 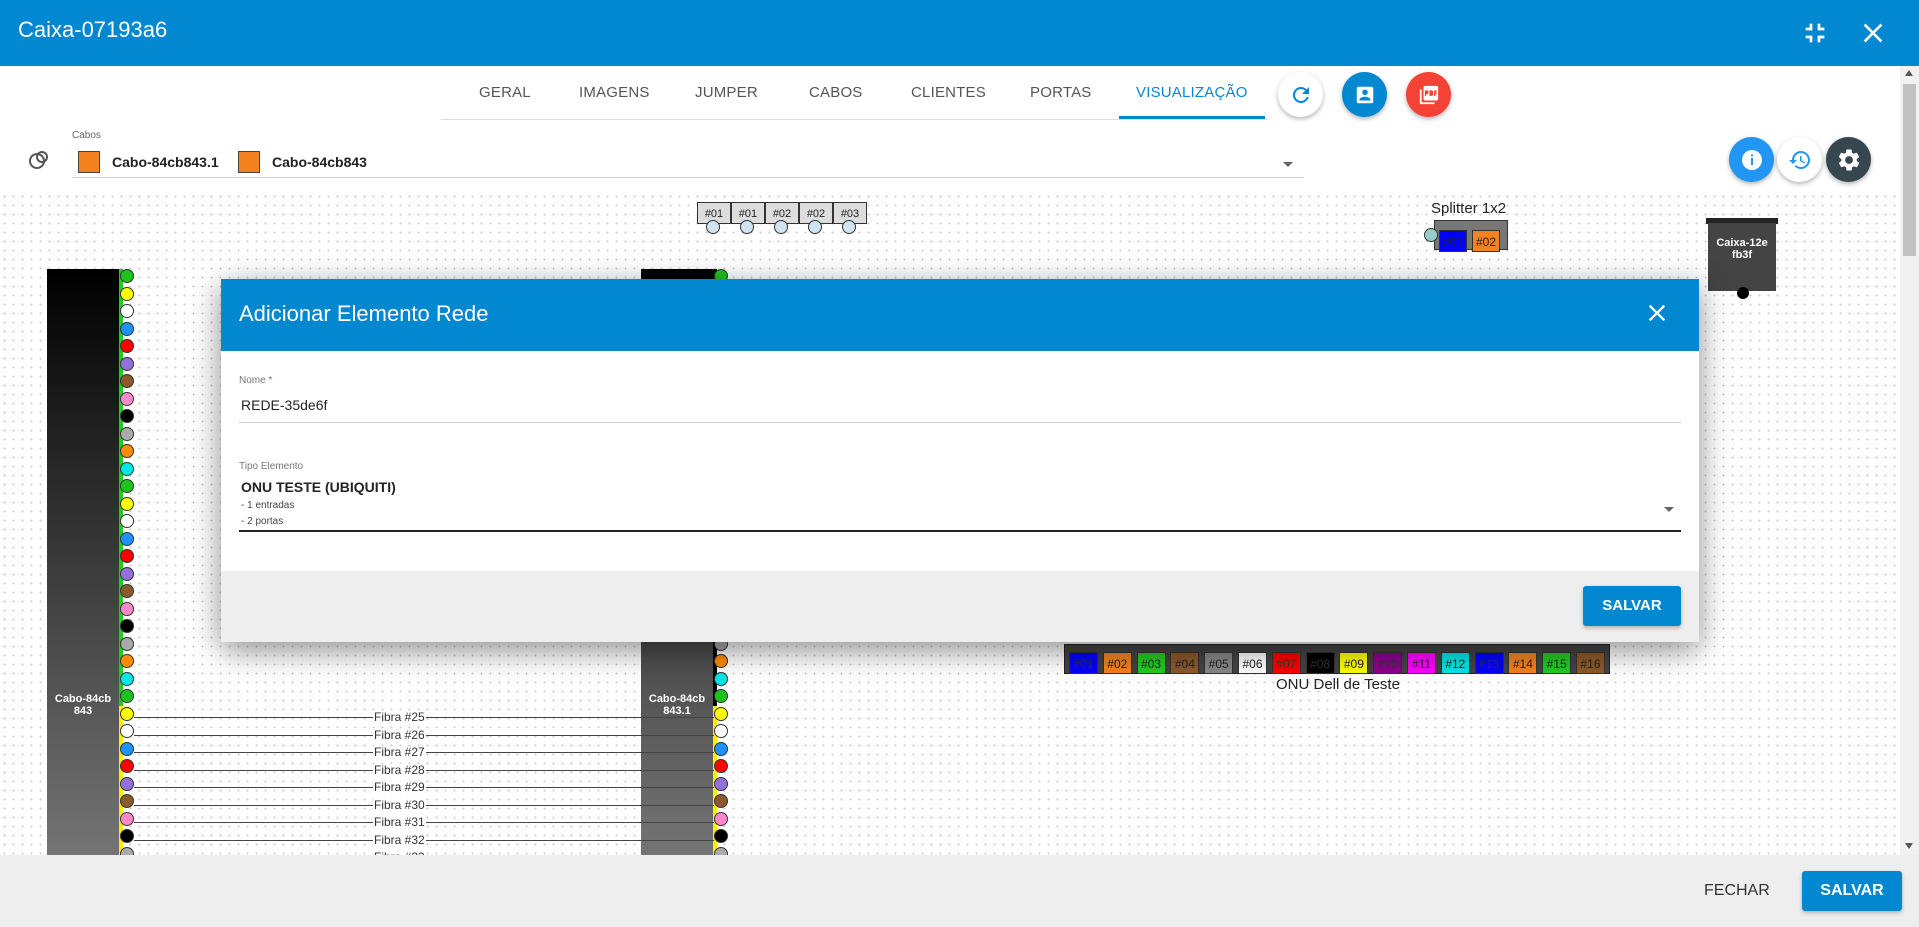 What do you see at coordinates (268, 505) in the screenshot?
I see `tipo-entradas: - 1 entradas` at bounding box center [268, 505].